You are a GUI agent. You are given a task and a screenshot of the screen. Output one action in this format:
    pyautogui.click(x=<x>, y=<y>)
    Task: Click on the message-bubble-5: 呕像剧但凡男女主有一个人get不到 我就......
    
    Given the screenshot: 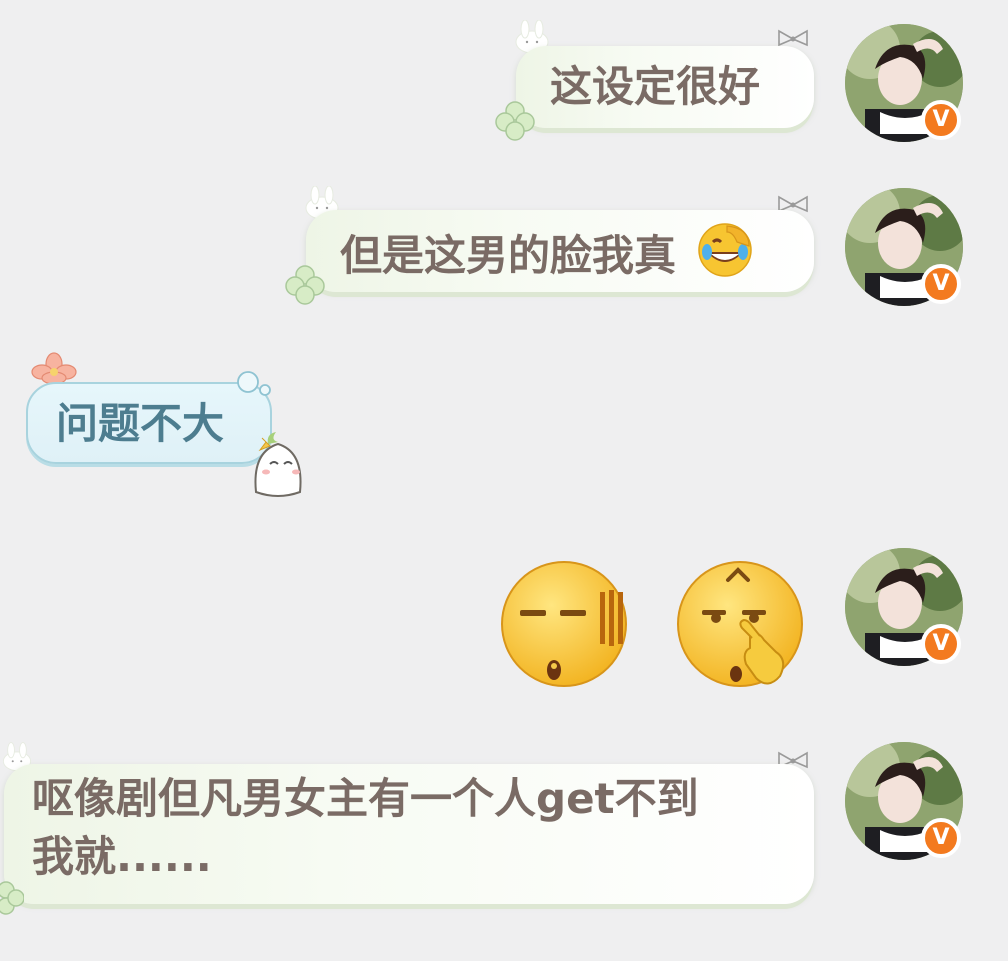 What is the action you would take?
    pyautogui.click(x=409, y=834)
    